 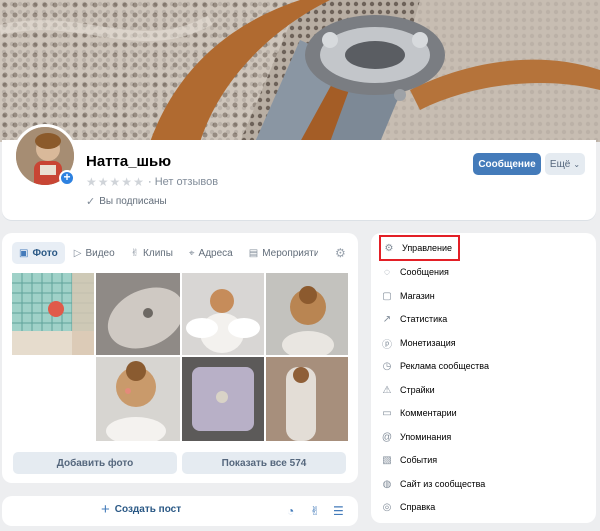 I want to click on help-icon: ◎, so click(x=387, y=507).